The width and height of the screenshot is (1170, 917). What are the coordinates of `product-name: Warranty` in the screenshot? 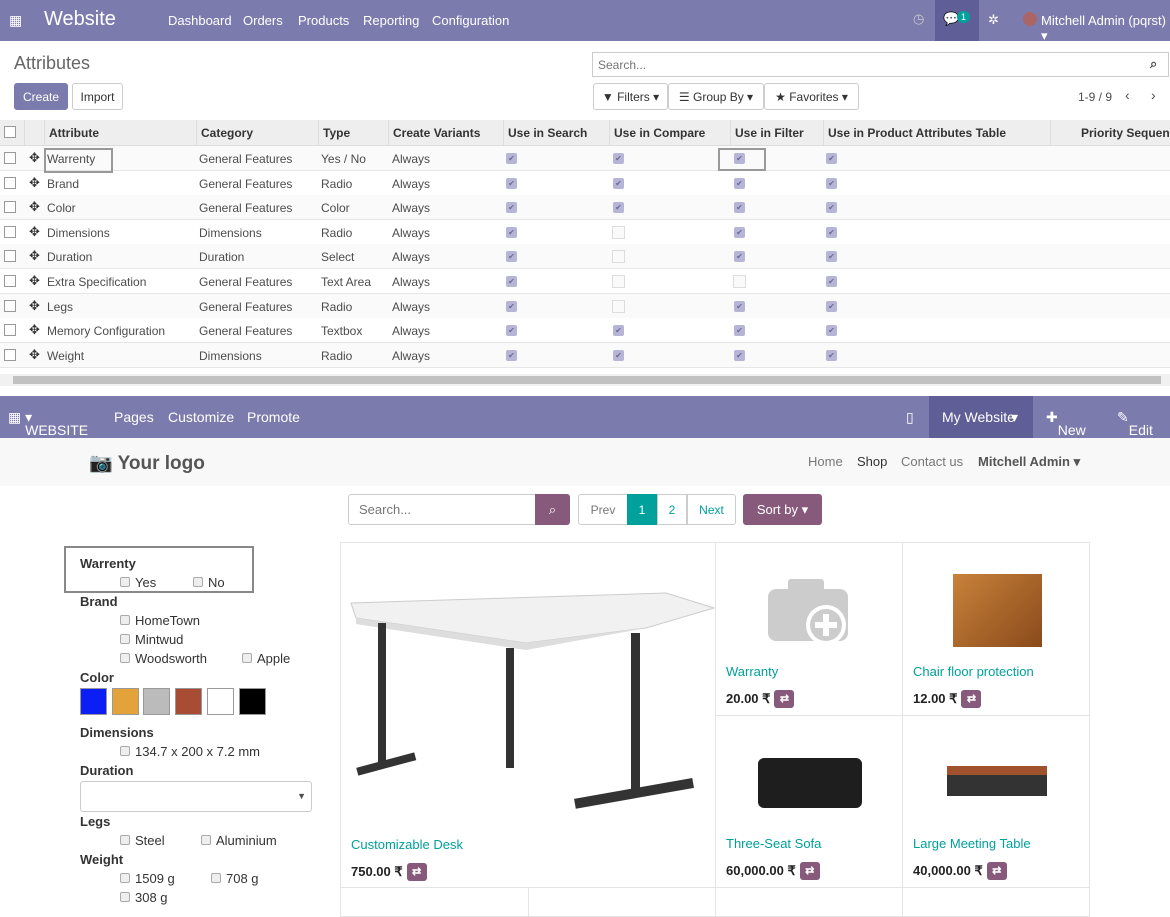 It's located at (752, 671).